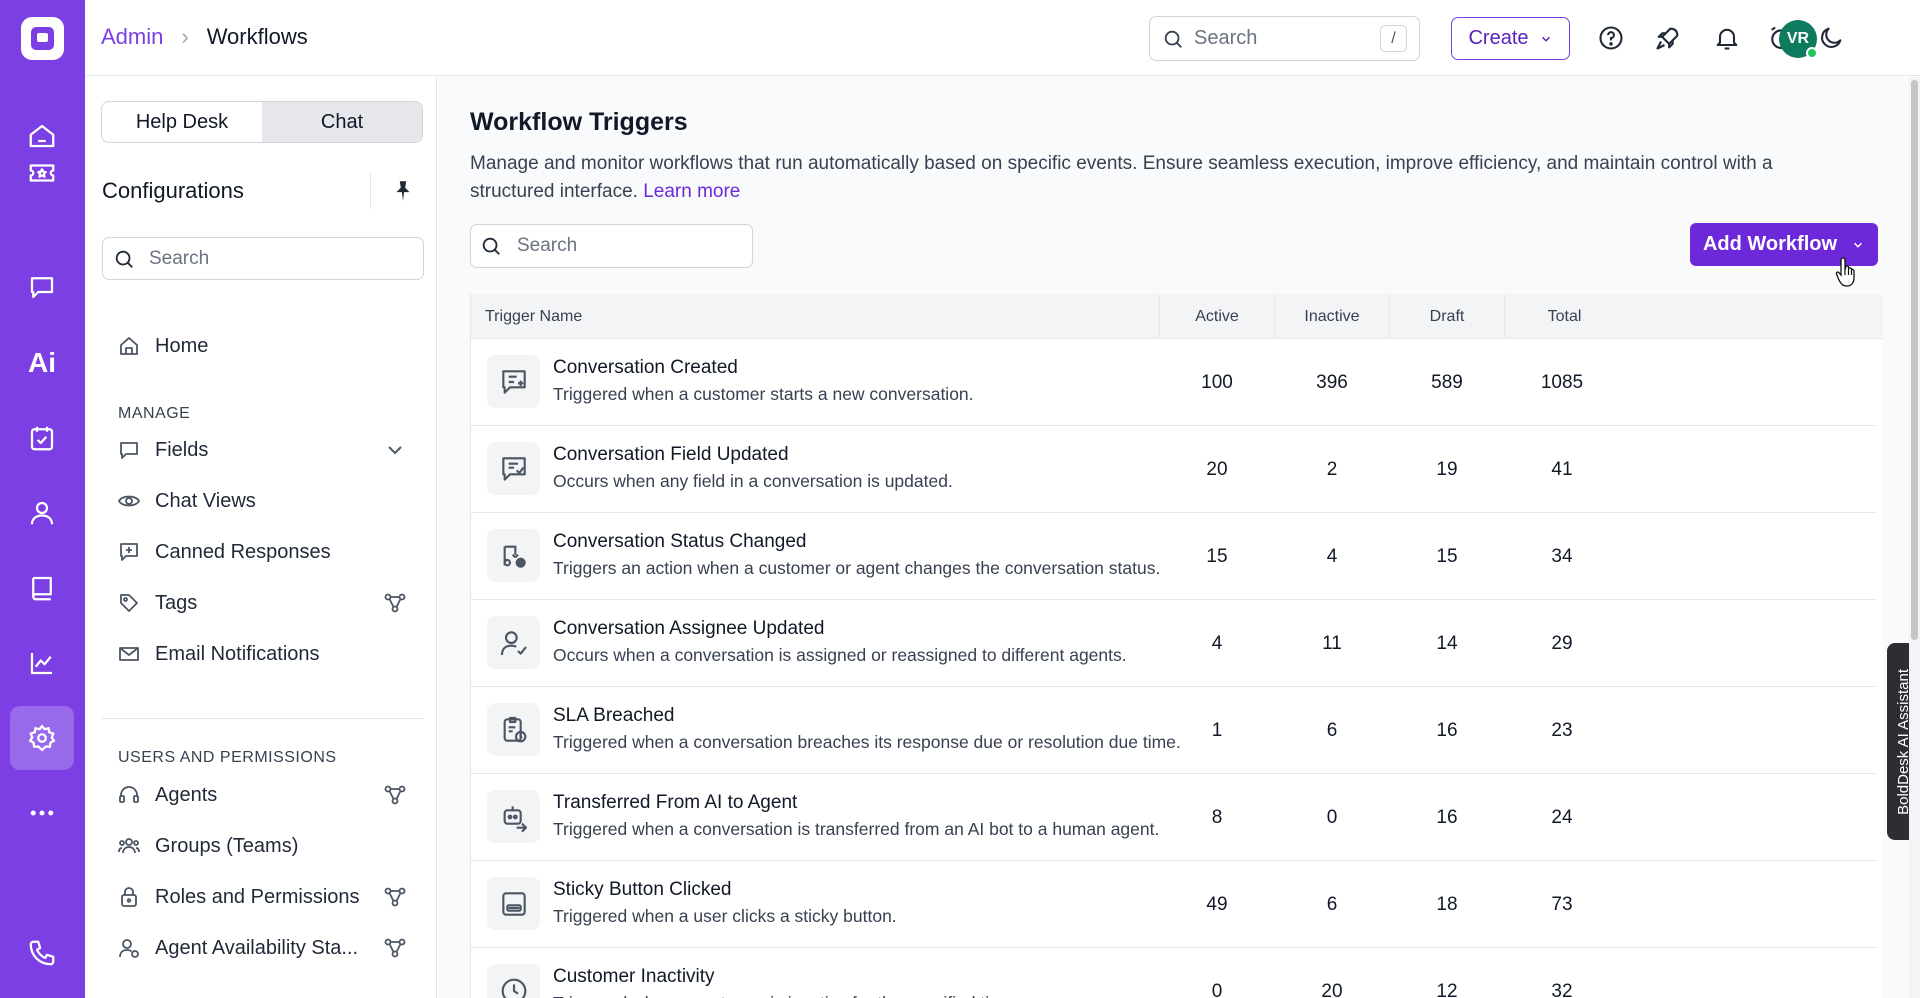 The width and height of the screenshot is (1920, 998). What do you see at coordinates (129, 501) in the screenshot?
I see `eye-icon` at bounding box center [129, 501].